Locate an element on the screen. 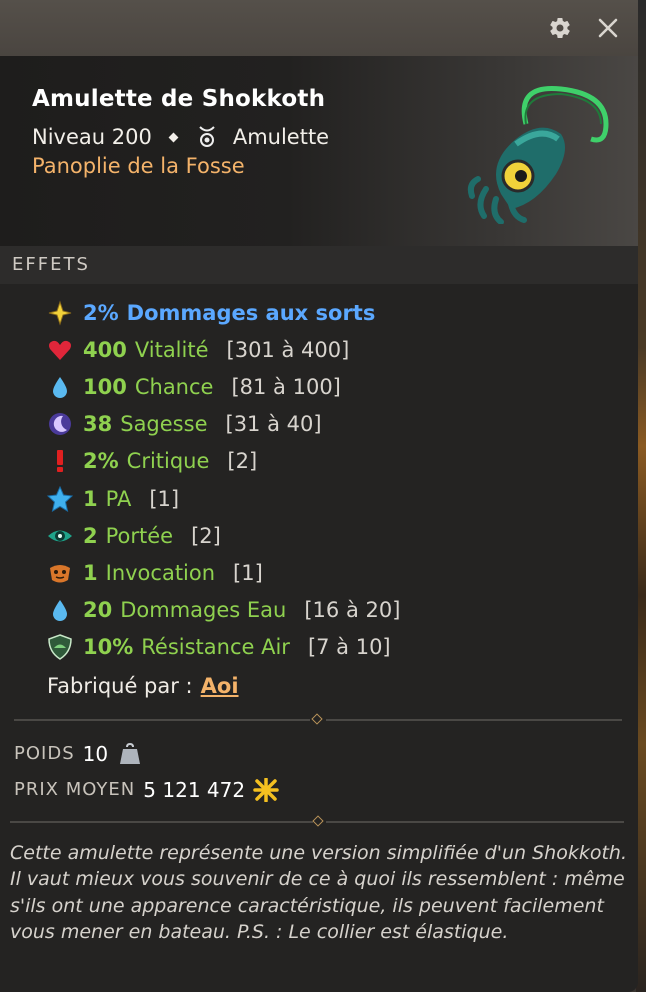 Image resolution: width=646 pixels, height=992 pixels. crafted-by-row: Fabriqué par : Aoi is located at coordinates (319, 686).